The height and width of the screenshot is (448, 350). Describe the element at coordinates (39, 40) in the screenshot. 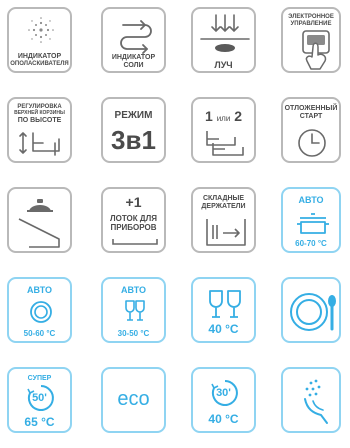

I see `rinse-indicator-tile: ИНДИКАТОР ОПОЛАСКИВАТЕЛЯ` at that location.